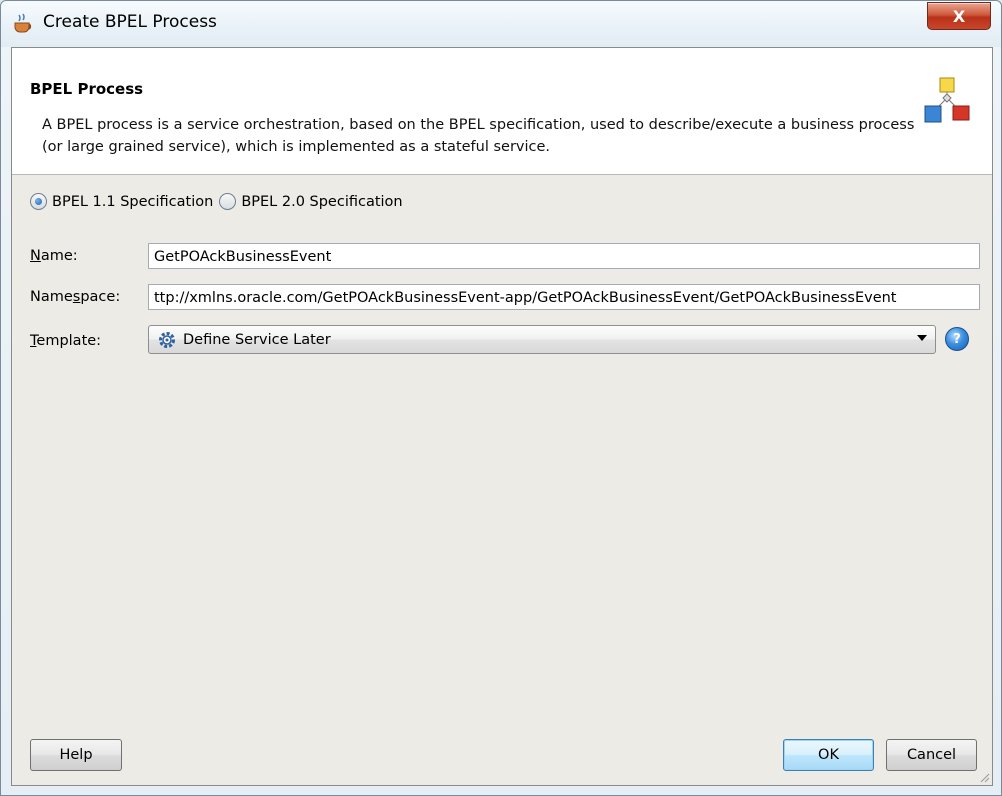 Image resolution: width=1002 pixels, height=796 pixels. What do you see at coordinates (542, 339) in the screenshot?
I see `template-select: Define Service Later` at bounding box center [542, 339].